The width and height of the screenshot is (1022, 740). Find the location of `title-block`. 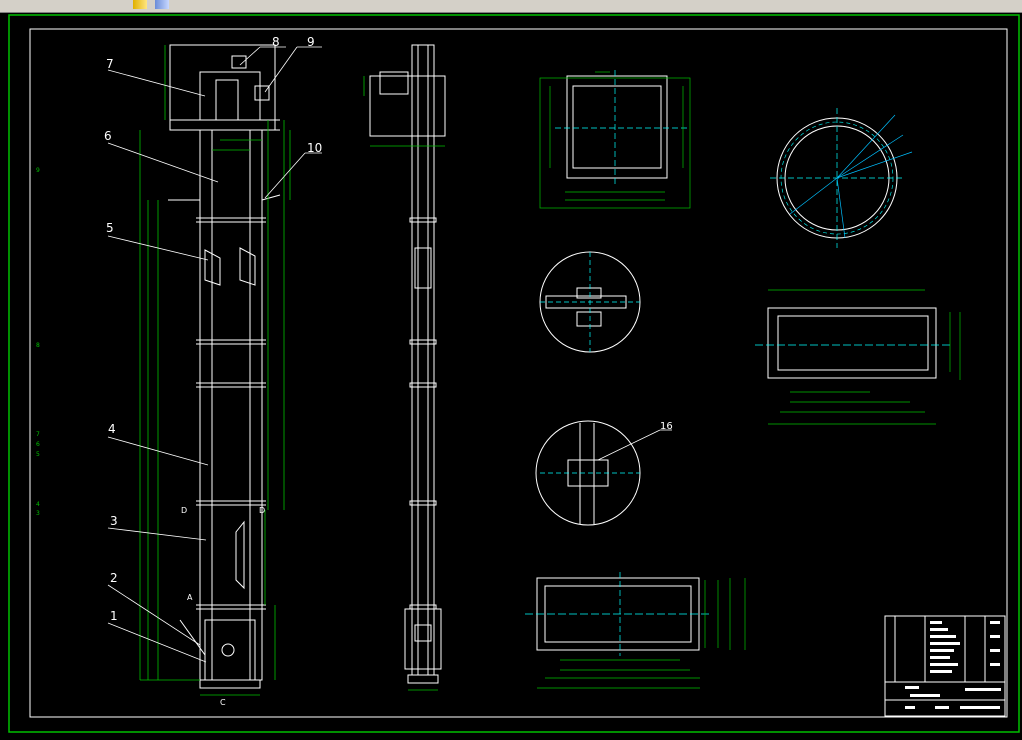

title-block is located at coordinates (945, 666).